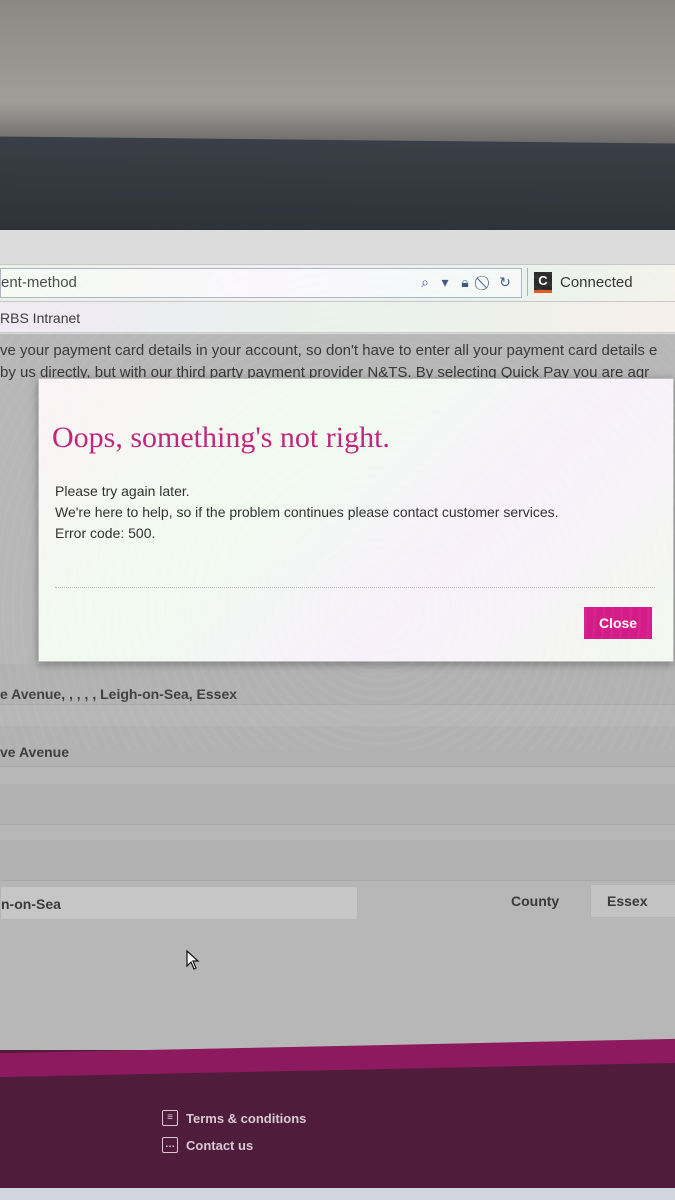 This screenshot has height=1200, width=675. Describe the element at coordinates (246, 1118) in the screenshot. I see `terms-link-label: Terms & conditions` at that location.